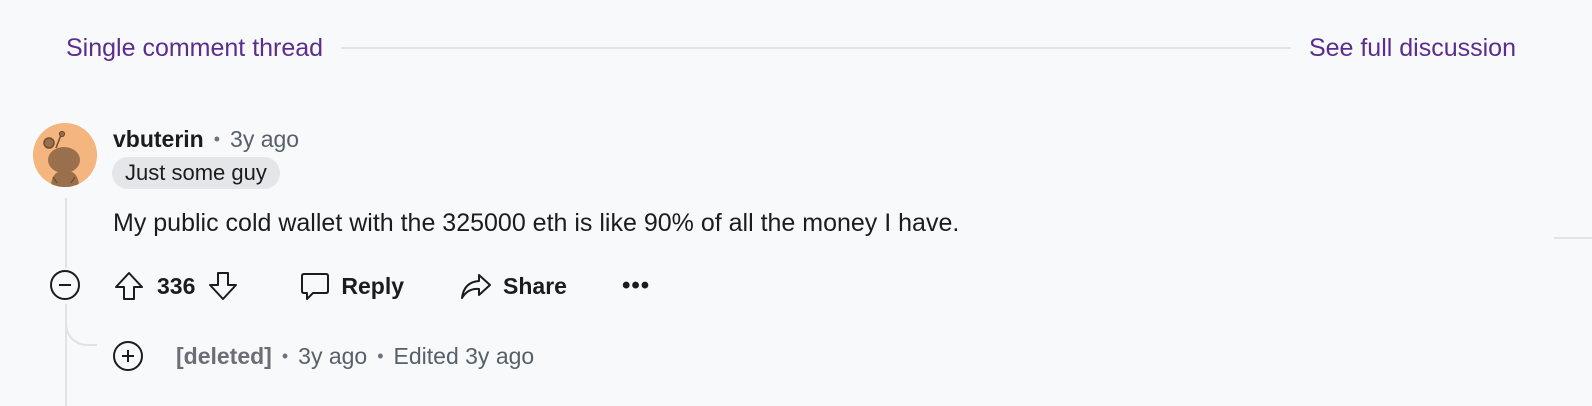 The image size is (1592, 406). Describe the element at coordinates (158, 139) in the screenshot. I see `comment-author: vbuterin` at that location.